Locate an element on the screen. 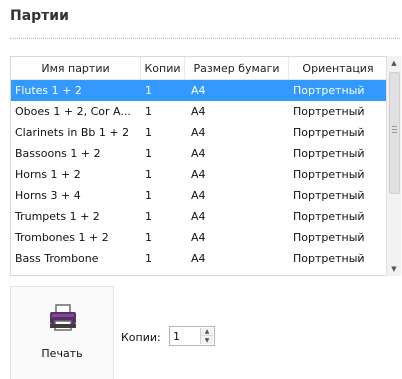 The width and height of the screenshot is (402, 379). scroll-down-arrow-icon: ▼ is located at coordinates (394, 269).